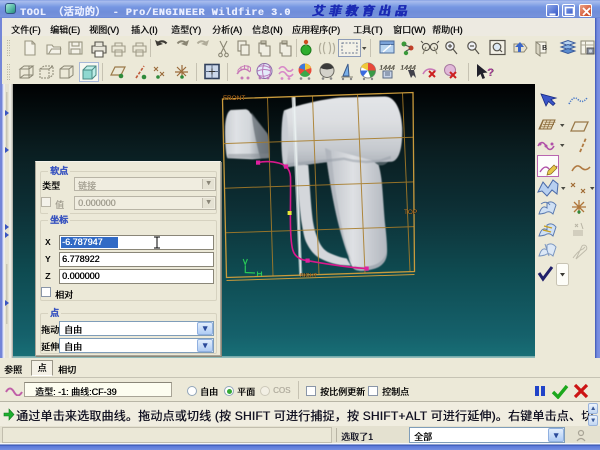  I want to click on svg-text: FRONT, so click(234, 98).